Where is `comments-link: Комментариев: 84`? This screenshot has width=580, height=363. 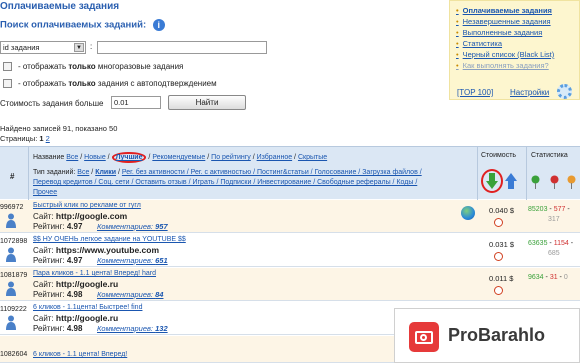
comments-link: Комментариев: 84 is located at coordinates (130, 294).